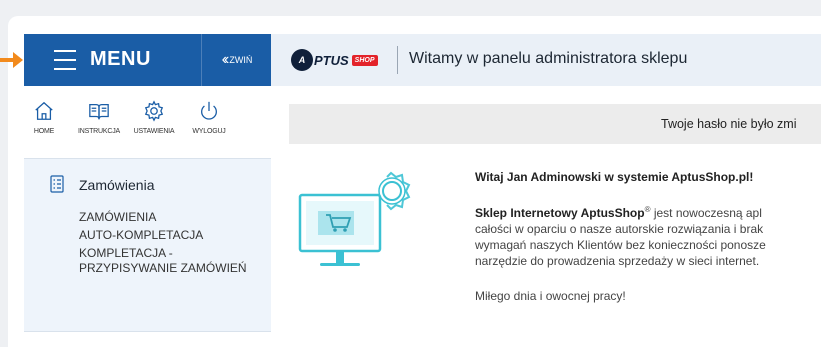 The height and width of the screenshot is (347, 821). Describe the element at coordinates (706, 213) in the screenshot. I see `intro-line-1: jest nowoczesną apl` at that location.